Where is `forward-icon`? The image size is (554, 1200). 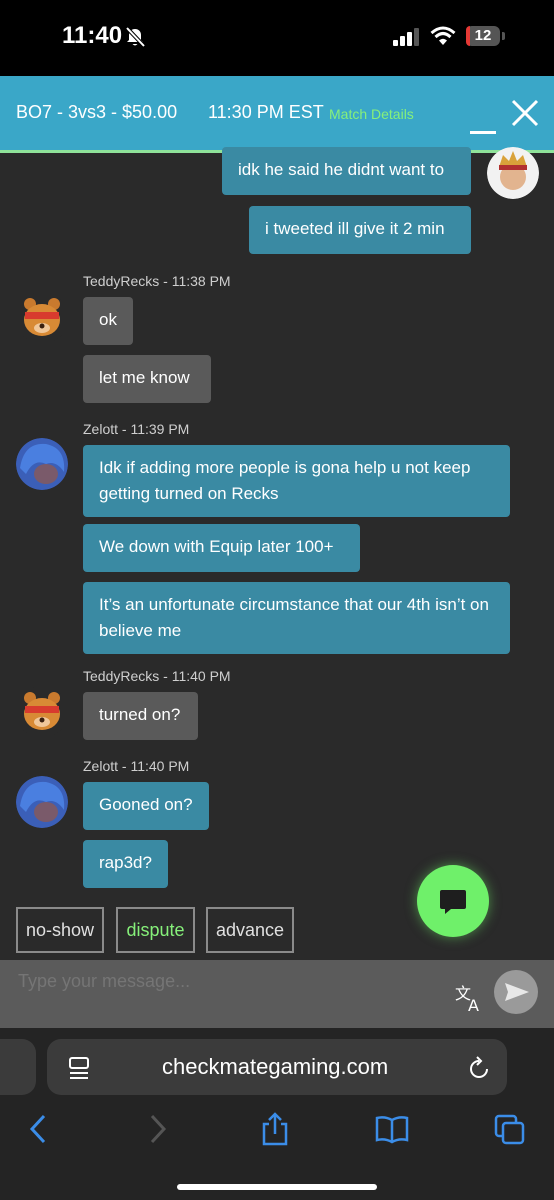
forward-icon is located at coordinates (158, 1129).